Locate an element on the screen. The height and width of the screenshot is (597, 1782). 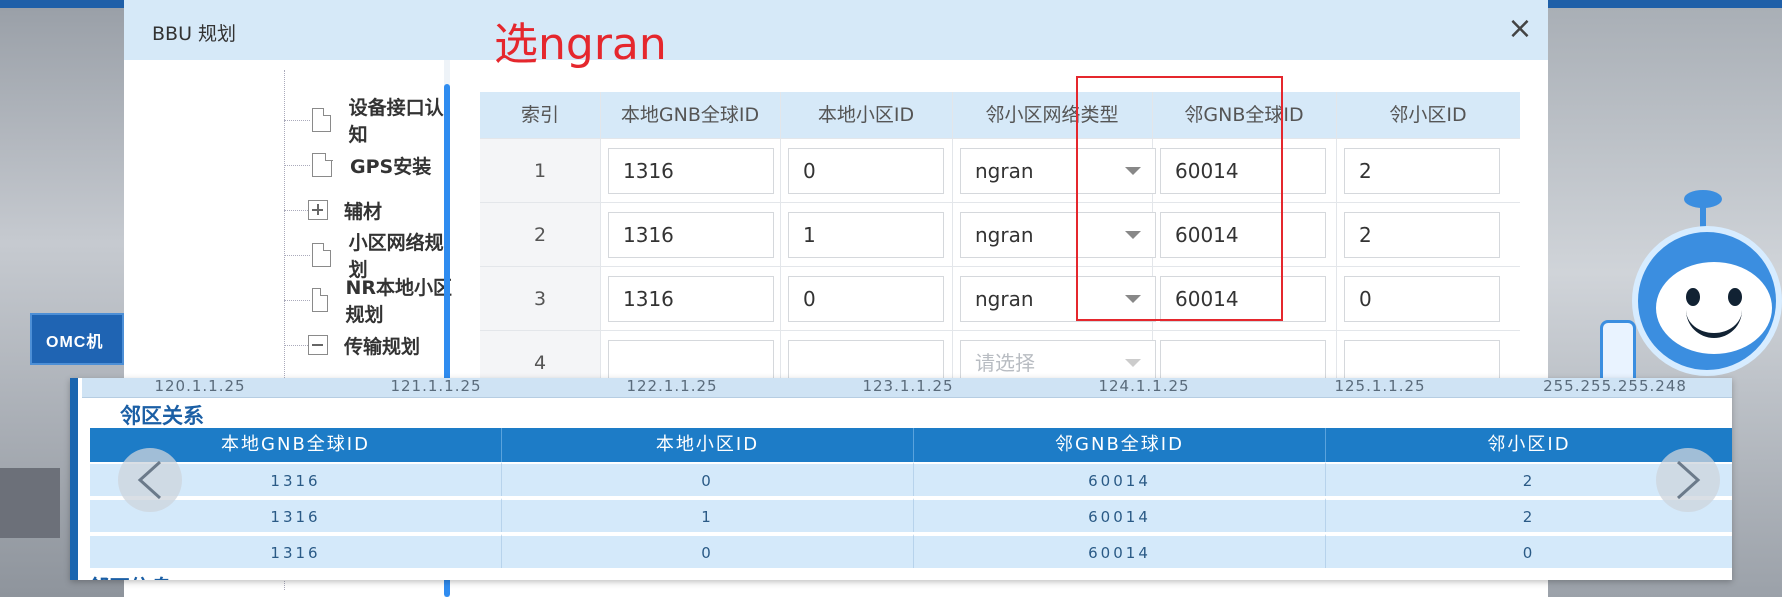
tree-item-cell-network: 小区网络规划 is located at coordinates (383, 256).